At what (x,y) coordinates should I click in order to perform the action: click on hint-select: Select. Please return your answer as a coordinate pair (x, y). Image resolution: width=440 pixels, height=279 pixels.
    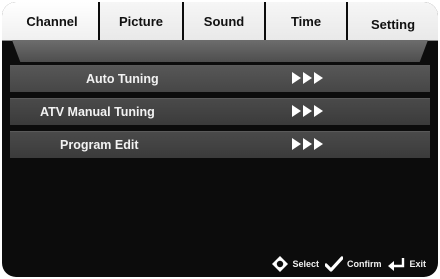
    Looking at the image, I should click on (295, 264).